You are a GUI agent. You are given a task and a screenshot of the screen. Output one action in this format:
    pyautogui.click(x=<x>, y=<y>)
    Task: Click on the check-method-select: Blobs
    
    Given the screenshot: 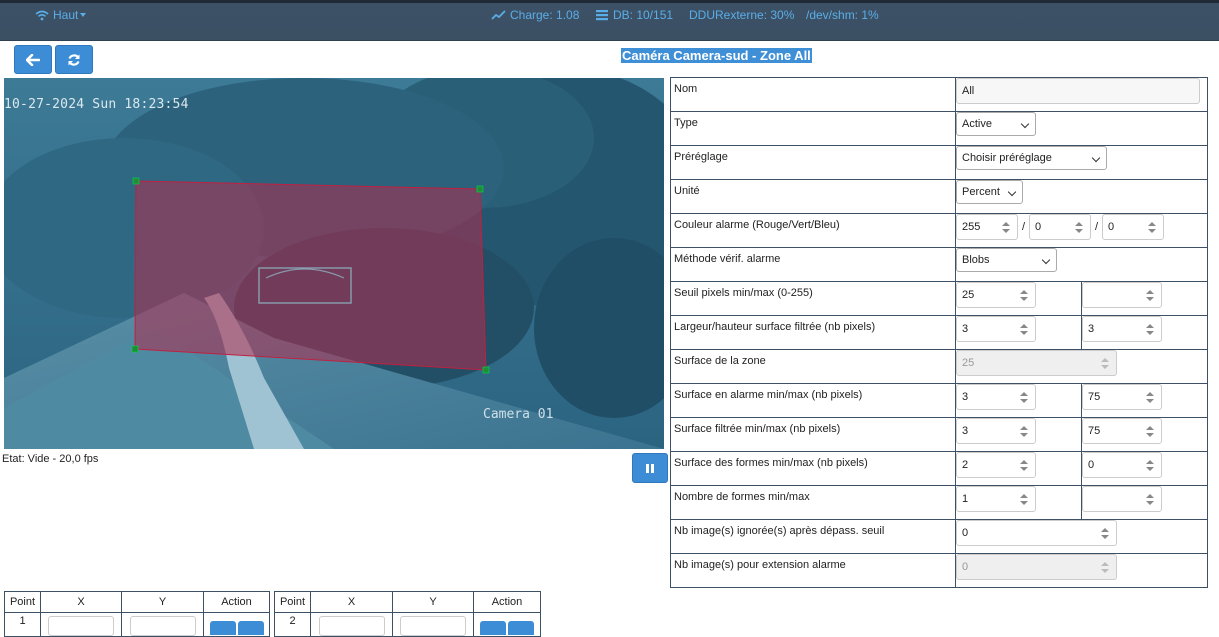 What is the action you would take?
    pyautogui.click(x=1006, y=260)
    